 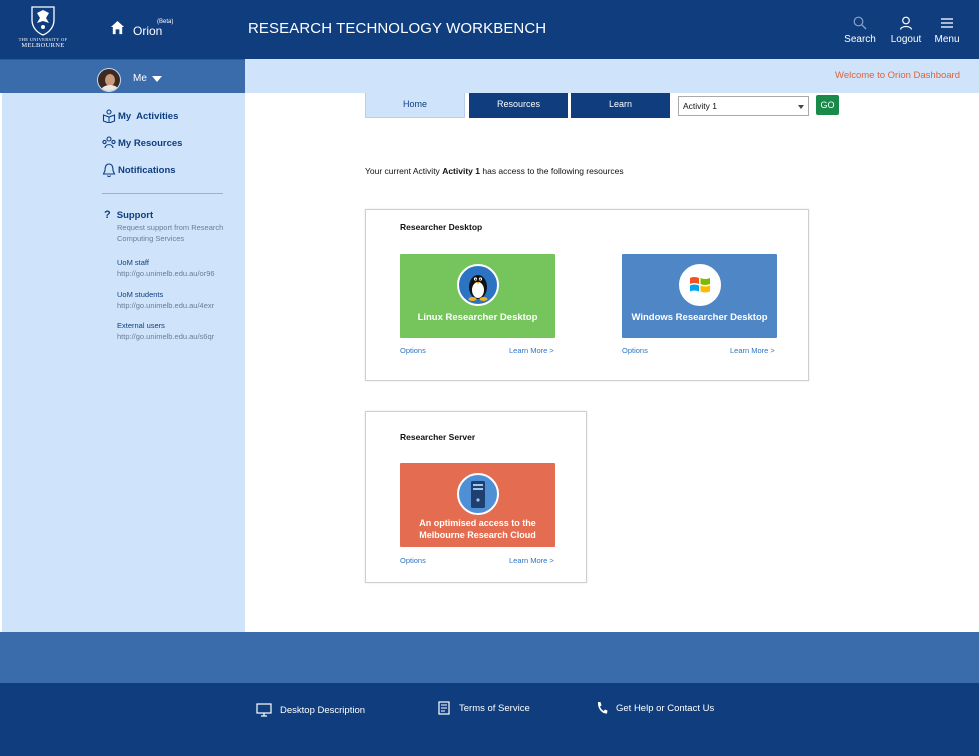 What do you see at coordinates (531, 350) in the screenshot?
I see `linux-learn-more-link: Learn More >` at bounding box center [531, 350].